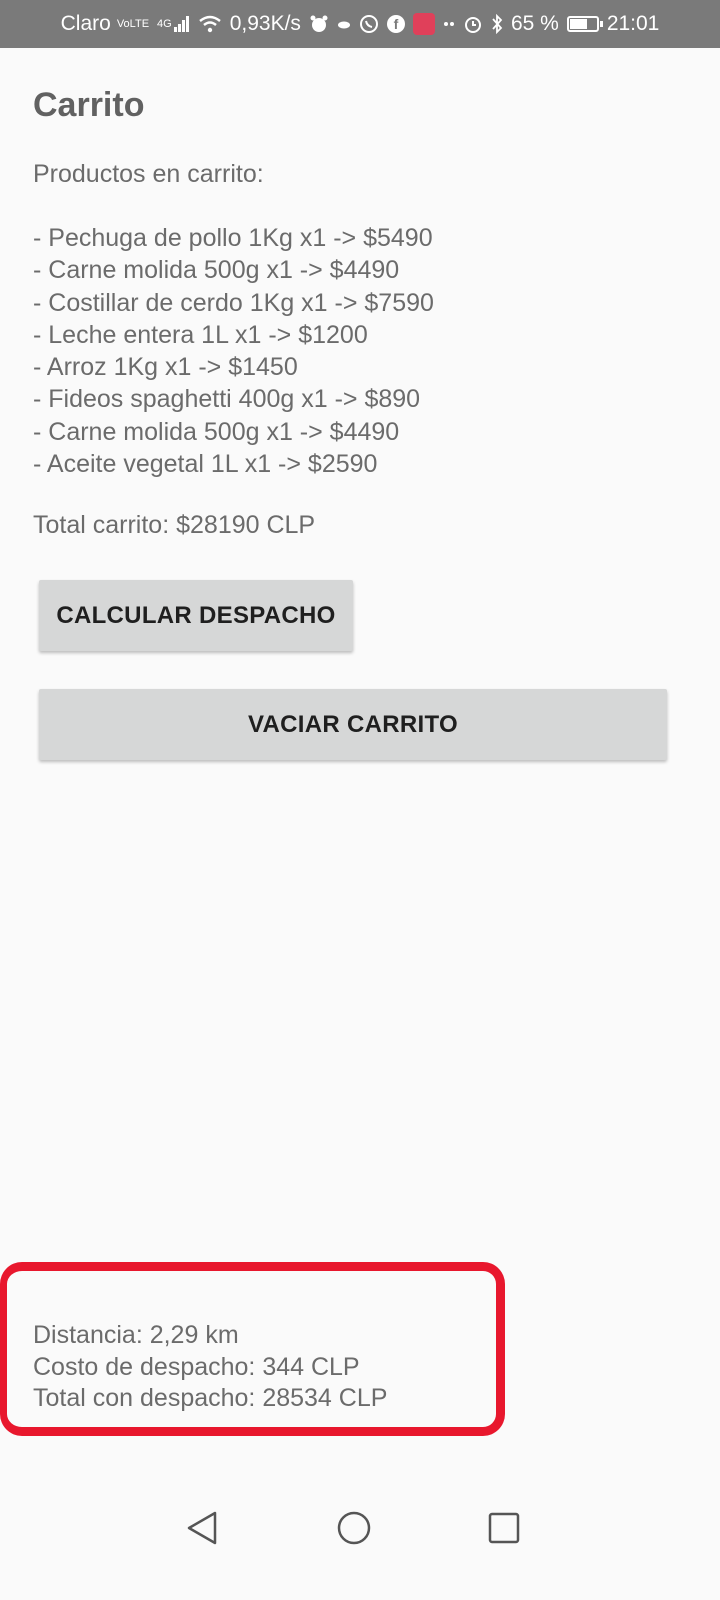  What do you see at coordinates (449, 24) in the screenshot?
I see `more-dots-icon` at bounding box center [449, 24].